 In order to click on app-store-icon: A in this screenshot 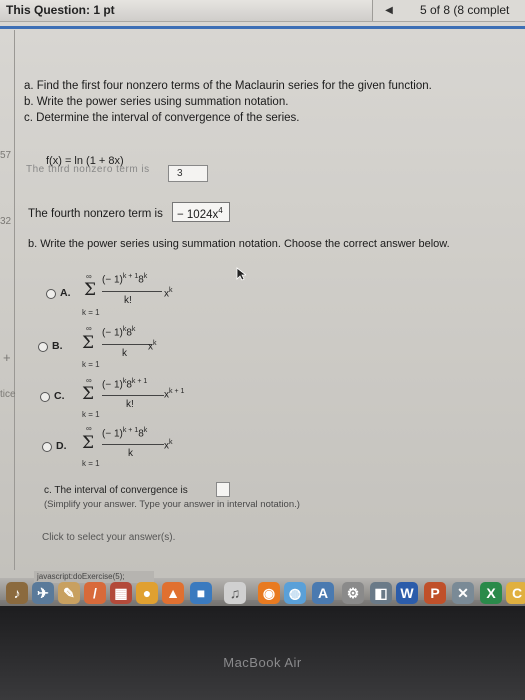, I will do `click(323, 593)`.